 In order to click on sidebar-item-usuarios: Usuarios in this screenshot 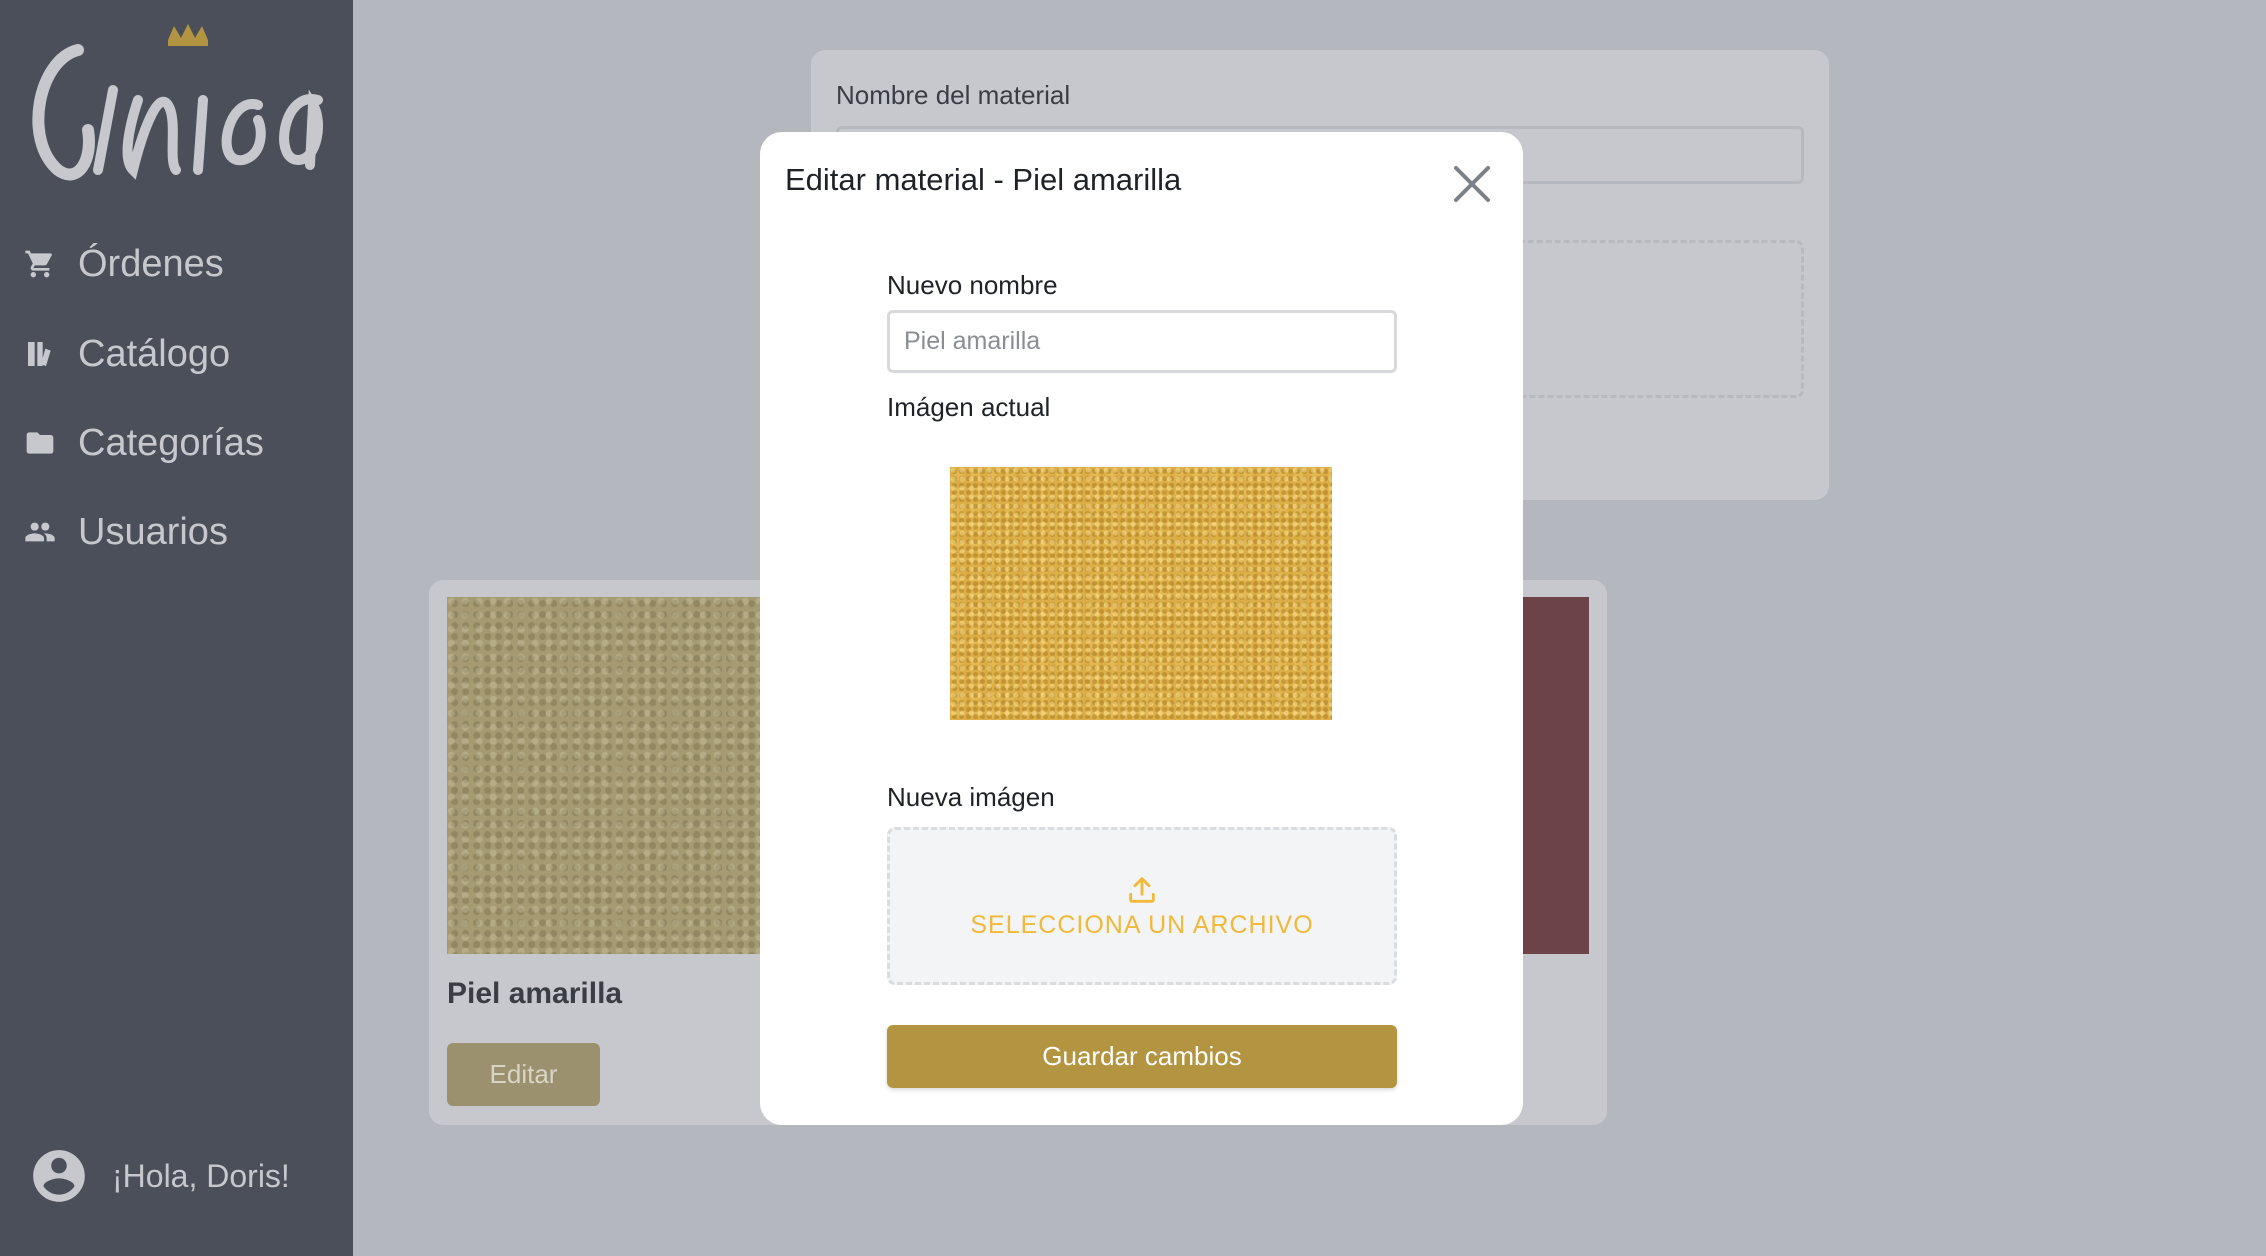, I will do `click(125, 532)`.